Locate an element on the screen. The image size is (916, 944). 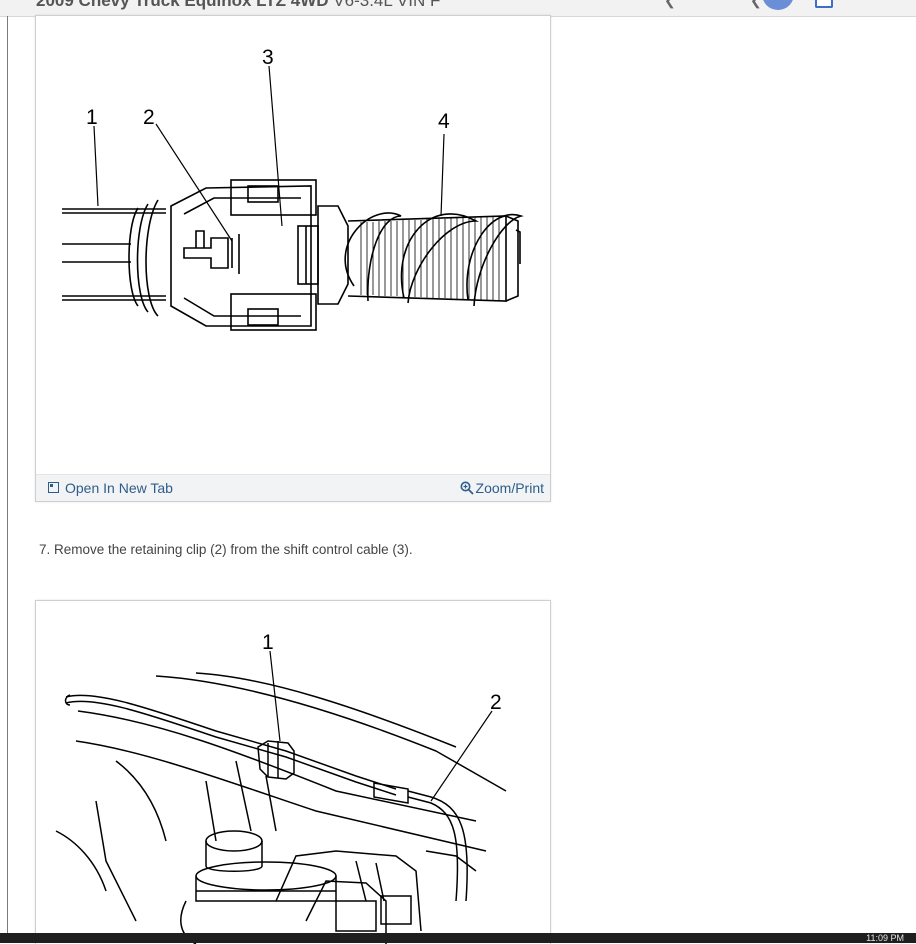
callout-4: 4 is located at coordinates (444, 121).